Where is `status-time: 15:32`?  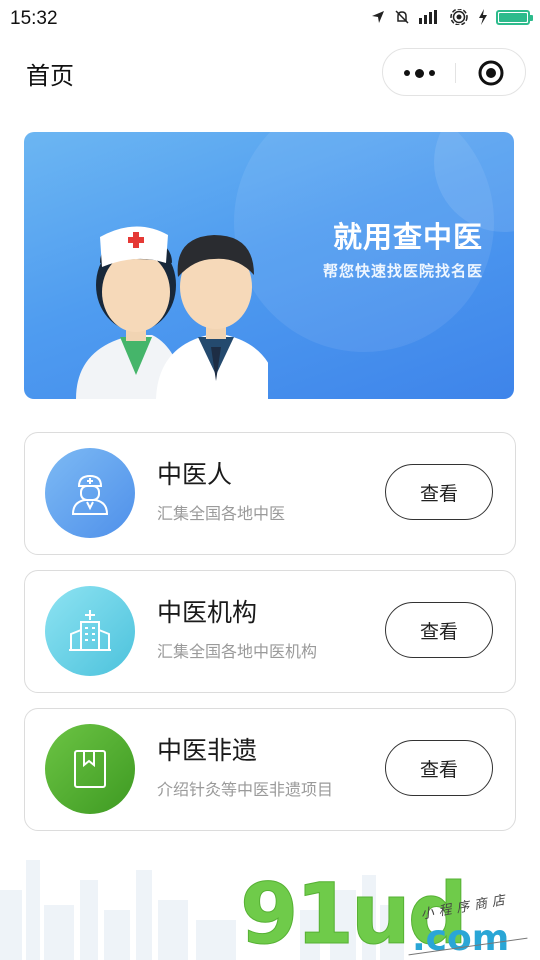 status-time: 15:32 is located at coordinates (34, 18).